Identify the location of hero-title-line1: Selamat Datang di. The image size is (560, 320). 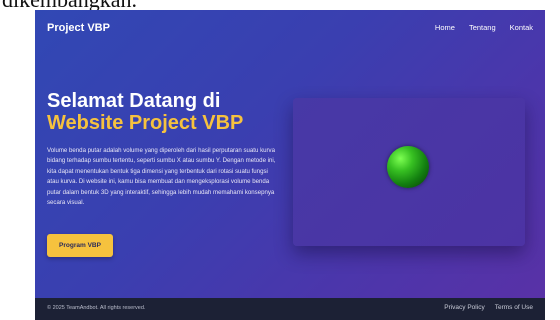
(134, 101).